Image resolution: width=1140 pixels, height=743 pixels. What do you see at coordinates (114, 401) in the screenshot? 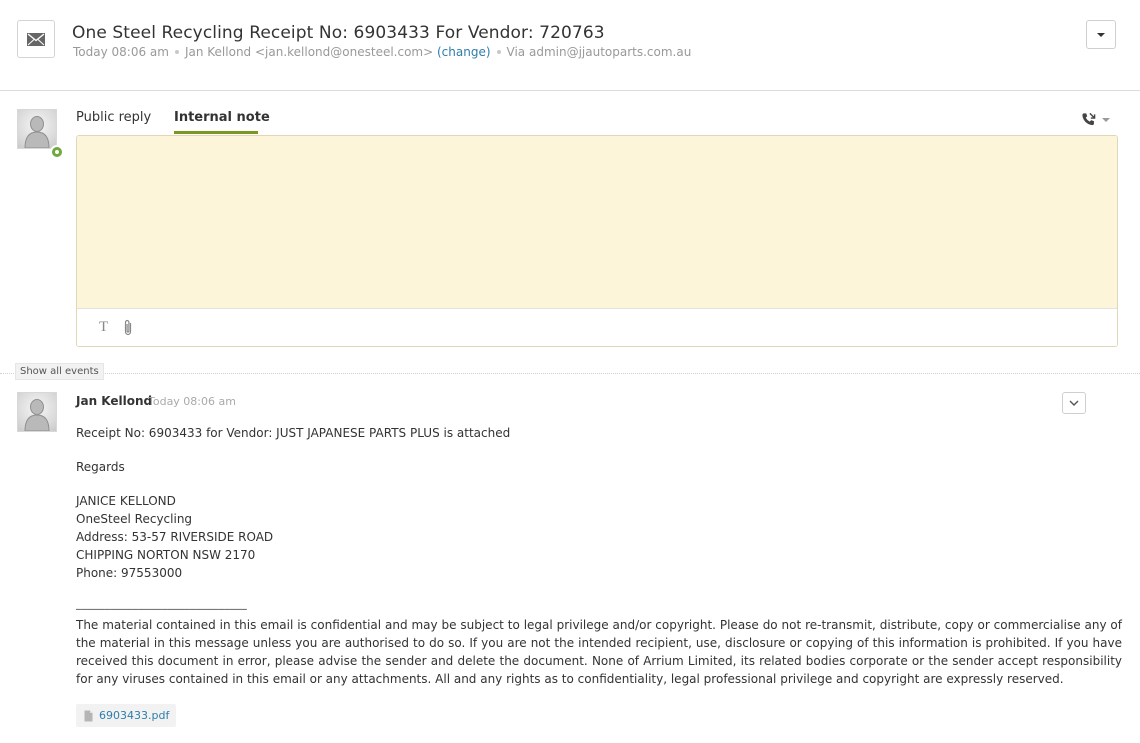
I see `comment-author: Jan Kellond` at bounding box center [114, 401].